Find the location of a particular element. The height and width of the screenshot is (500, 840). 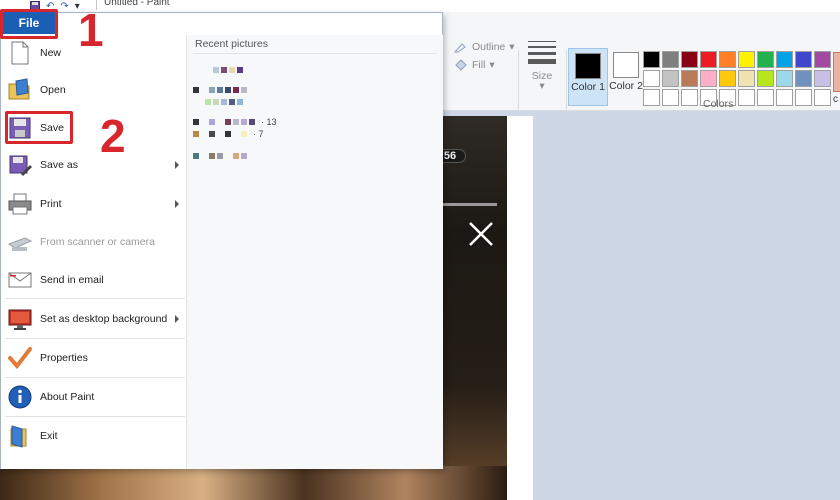

image-bottom-strip is located at coordinates (253, 483).